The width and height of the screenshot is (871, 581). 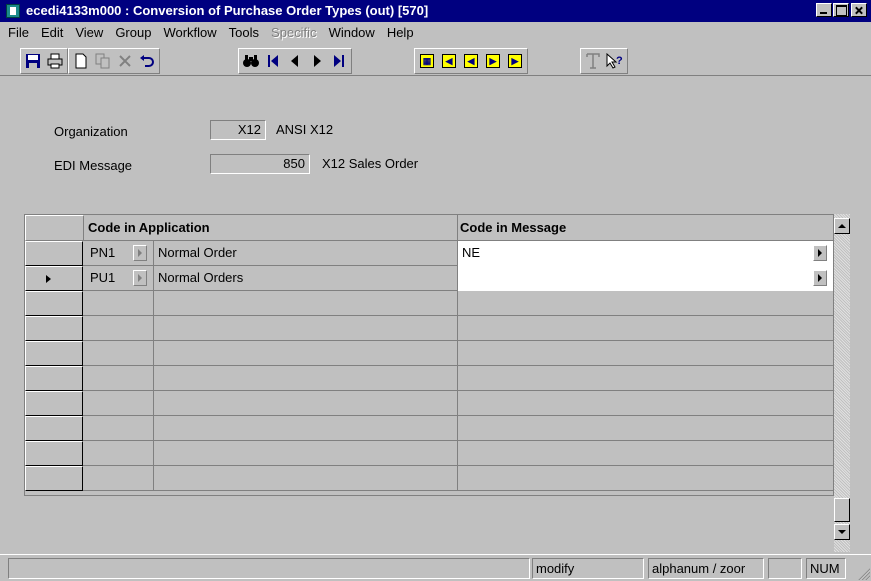 What do you see at coordinates (706, 568) in the screenshot?
I see `status-input-mode: alphanum / zoor` at bounding box center [706, 568].